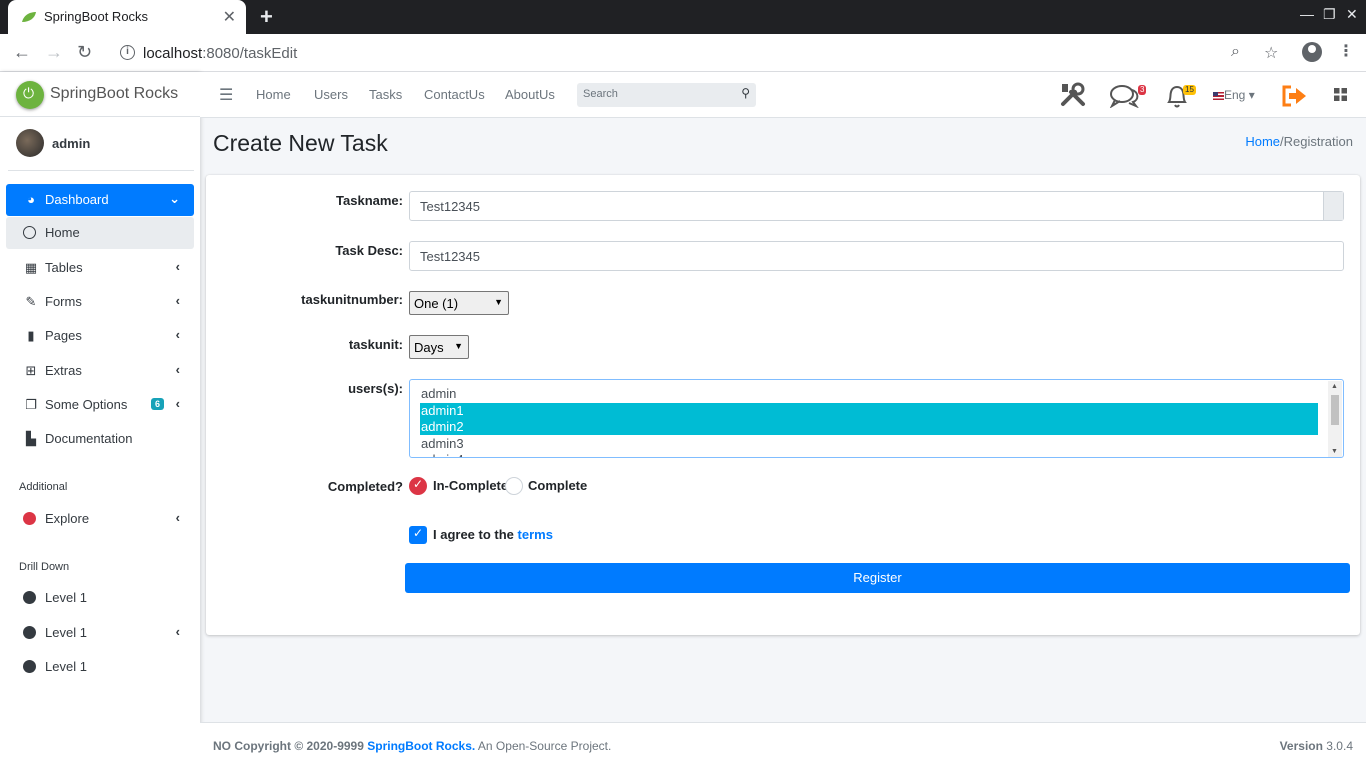  I want to click on tools-icon, so click(1073, 95).